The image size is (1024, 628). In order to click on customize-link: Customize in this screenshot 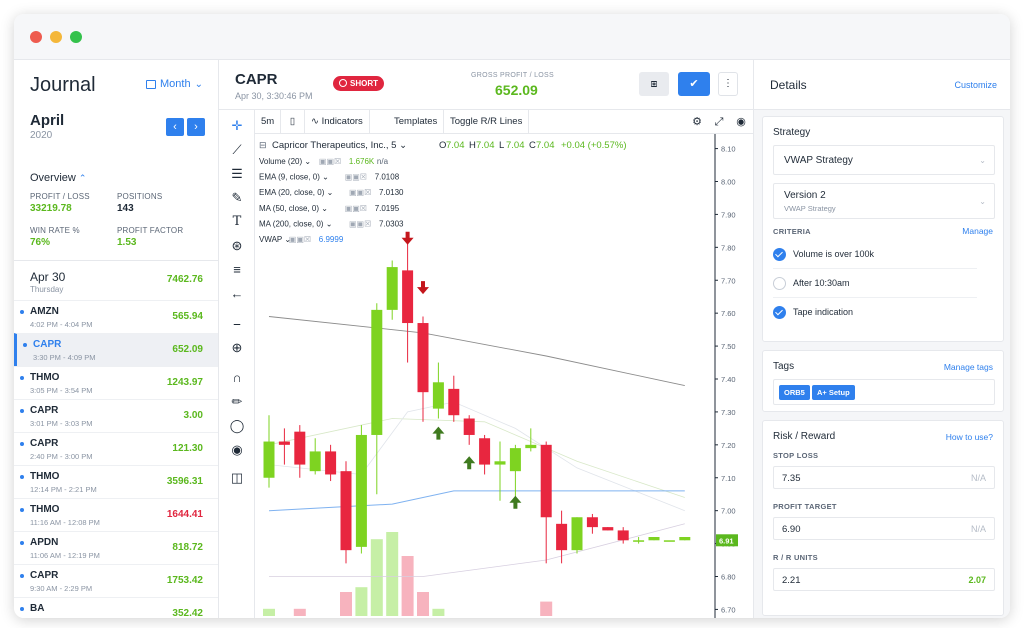, I will do `click(975, 85)`.